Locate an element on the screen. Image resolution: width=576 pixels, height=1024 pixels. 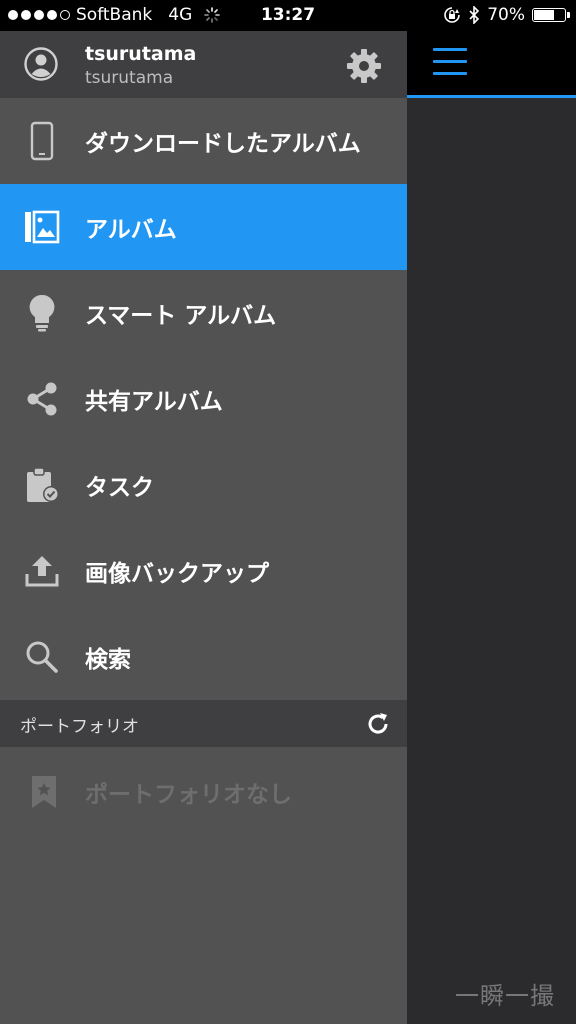
battery-percent: 70% is located at coordinates (506, 15).